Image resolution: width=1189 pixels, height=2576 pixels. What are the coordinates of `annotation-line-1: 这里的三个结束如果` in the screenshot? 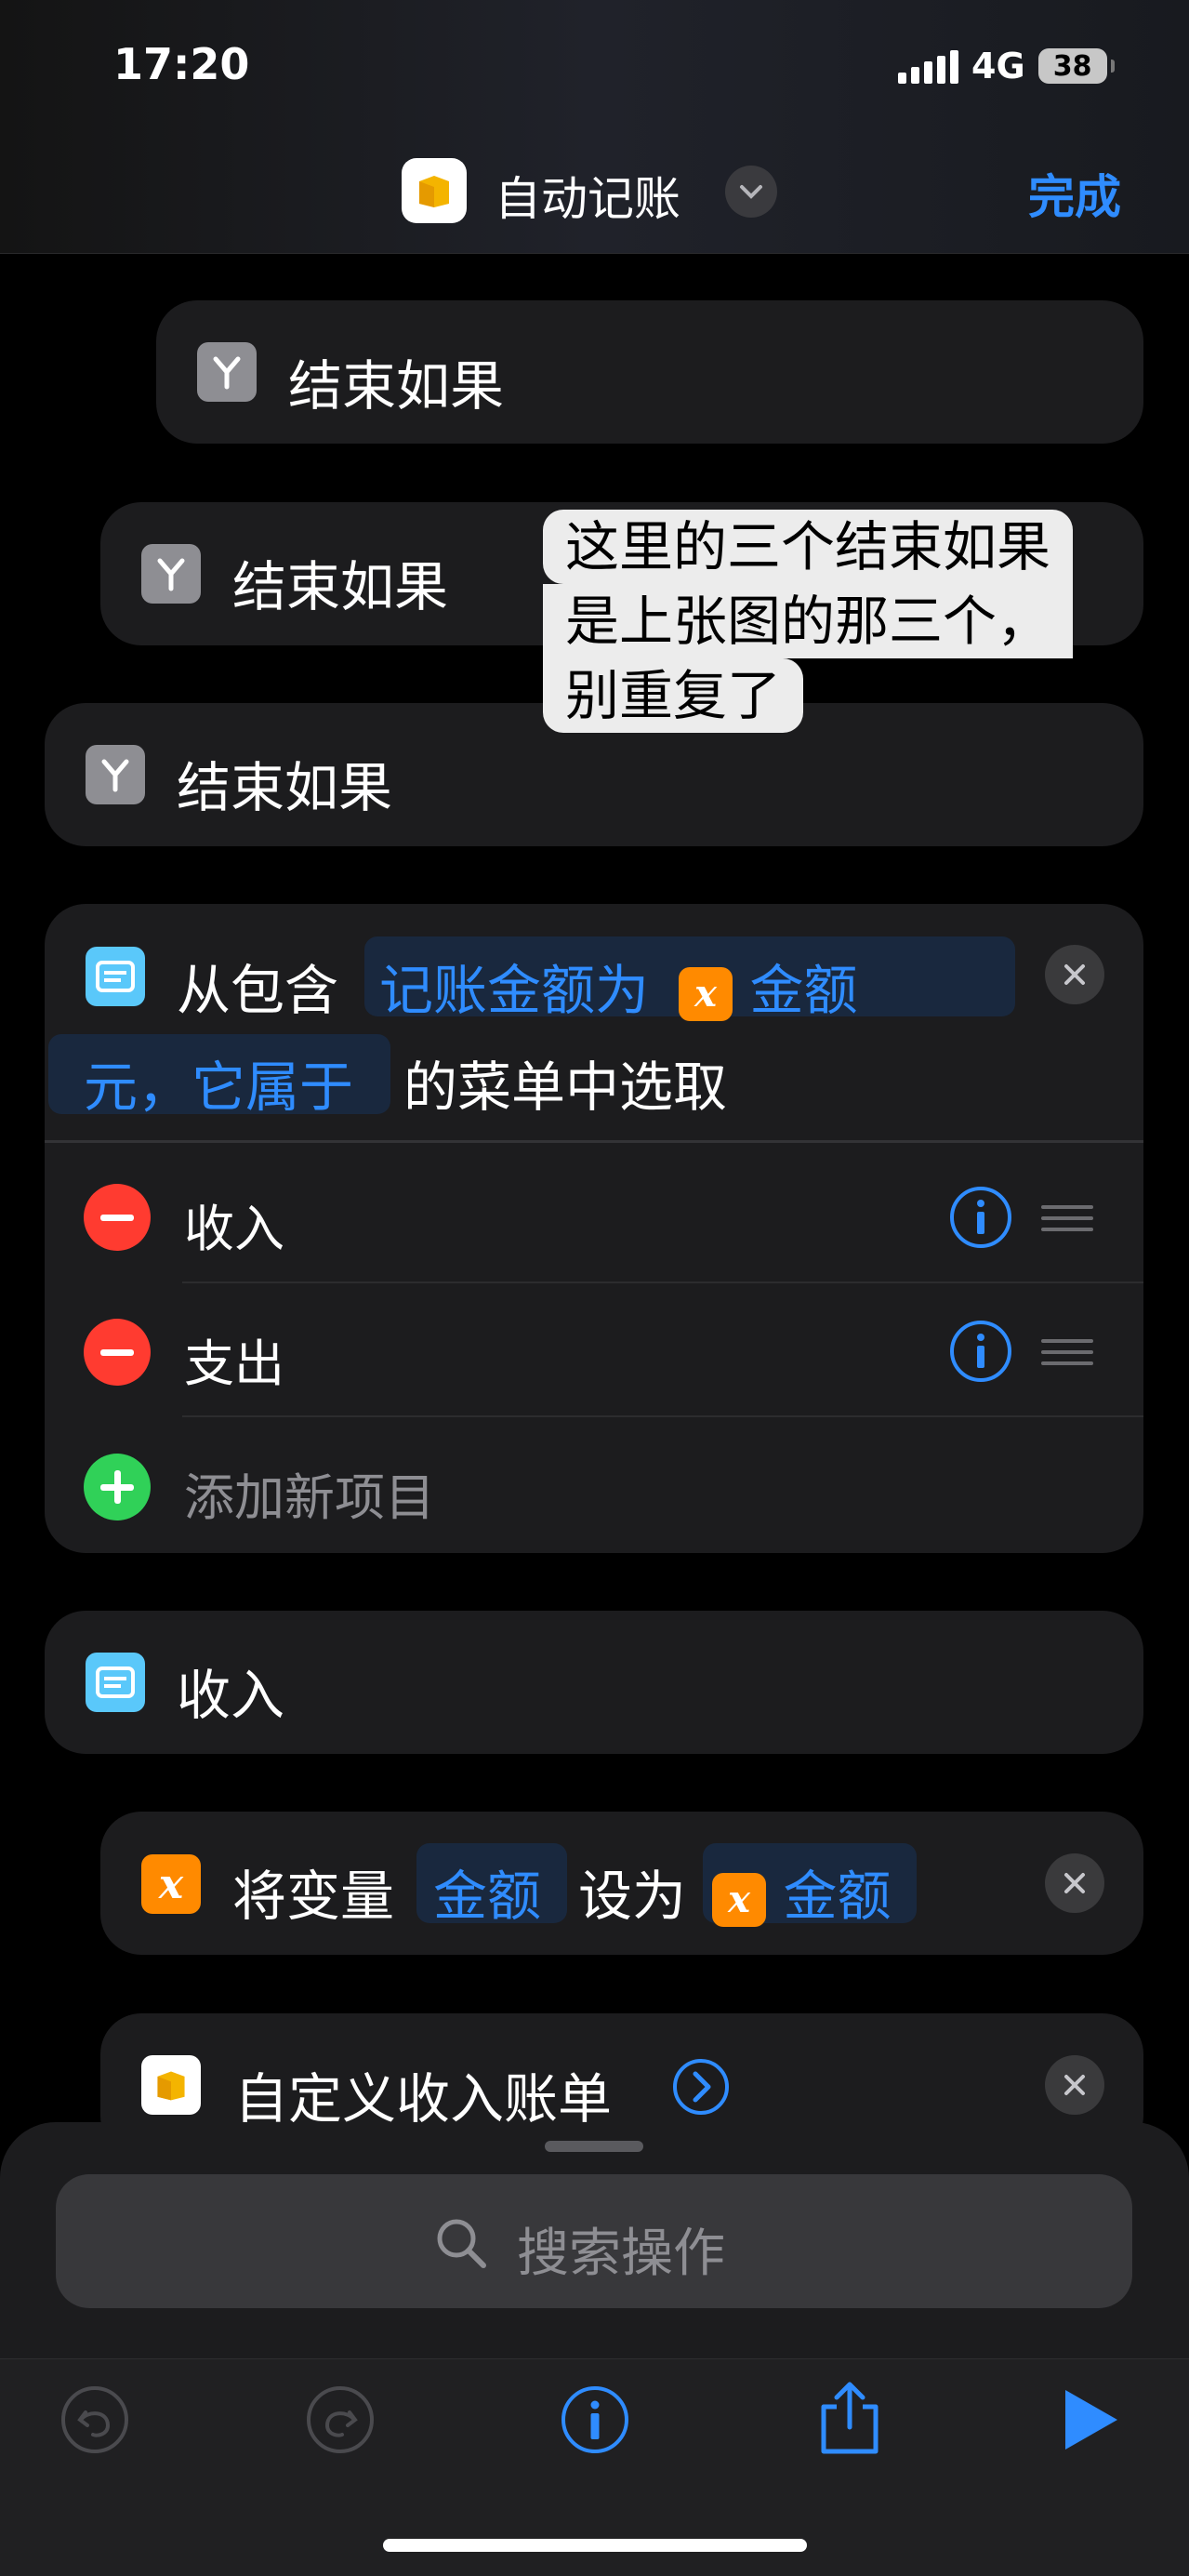 It's located at (808, 547).